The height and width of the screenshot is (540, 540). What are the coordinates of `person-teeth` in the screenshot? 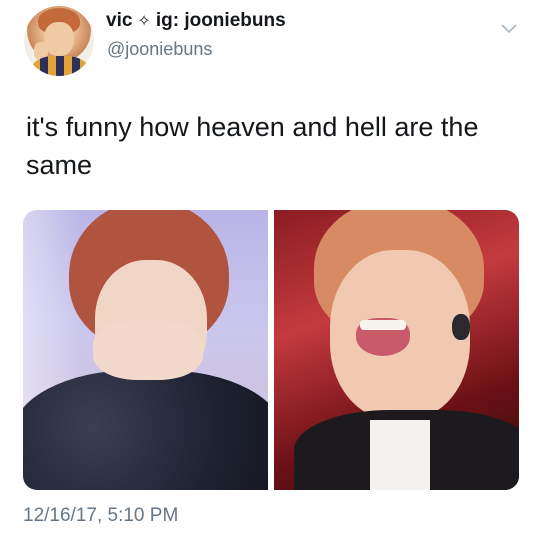 It's located at (383, 325).